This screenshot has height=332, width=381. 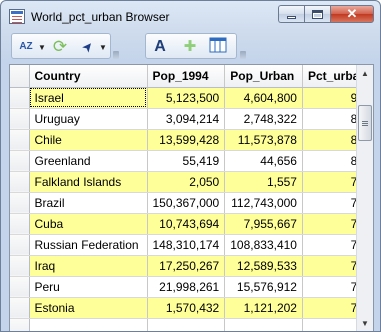 I want to click on table-row: Cuba10,743,6947,955,66774, so click(x=190, y=224).